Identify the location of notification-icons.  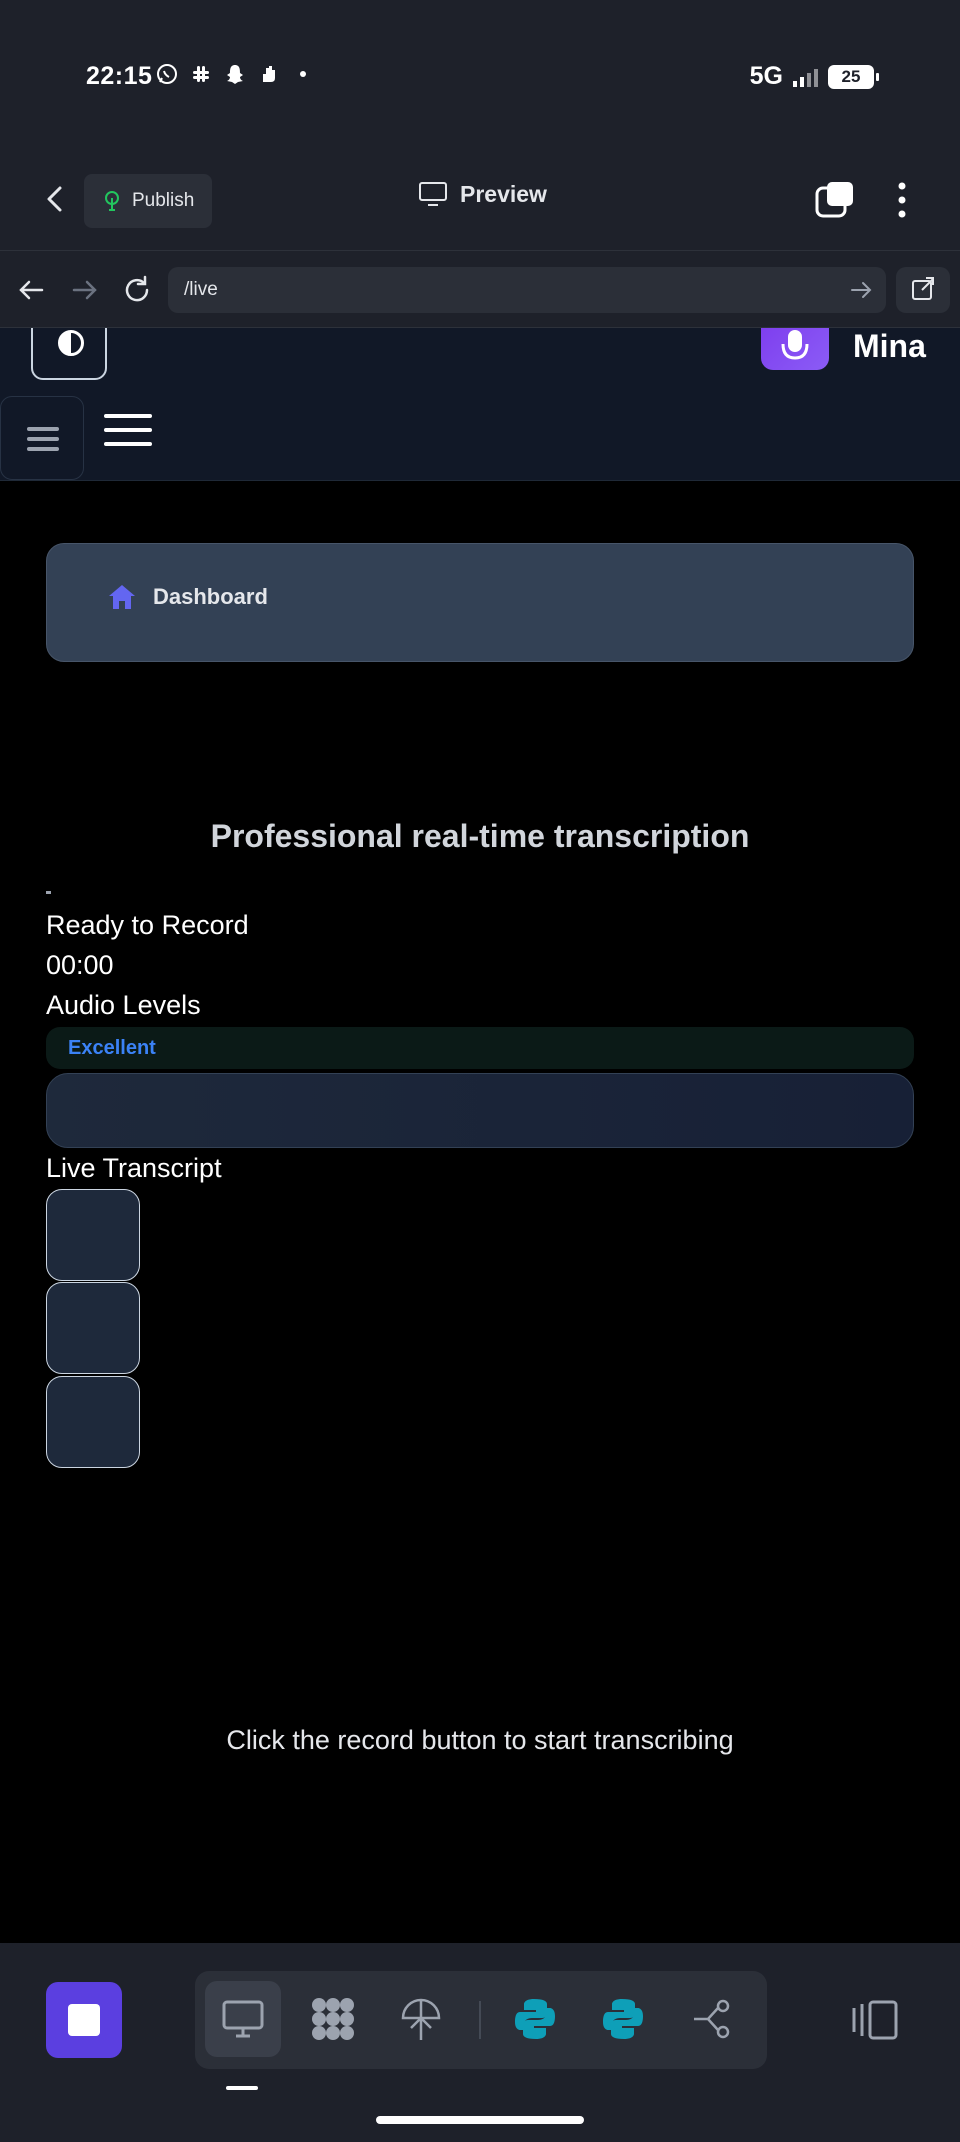
(235, 74).